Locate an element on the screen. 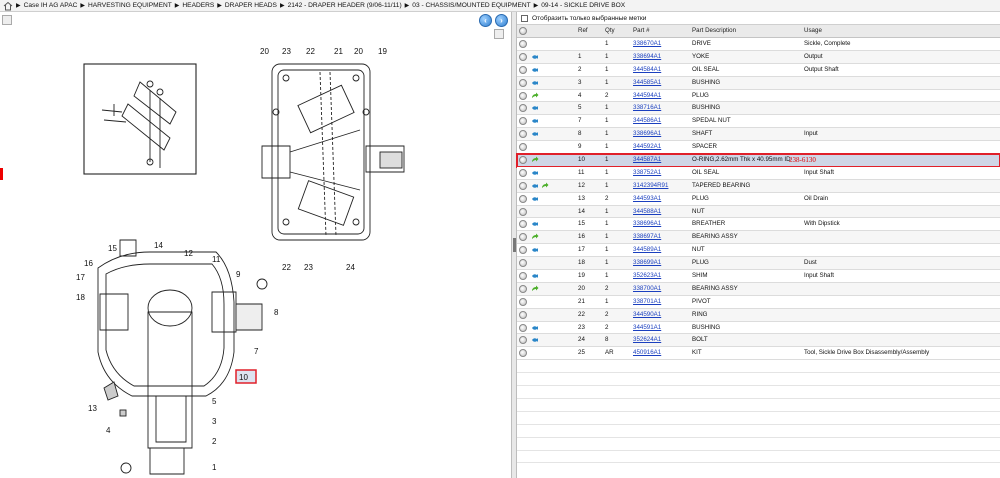  part-number-link: 344592A1 is located at coordinates (662, 147).